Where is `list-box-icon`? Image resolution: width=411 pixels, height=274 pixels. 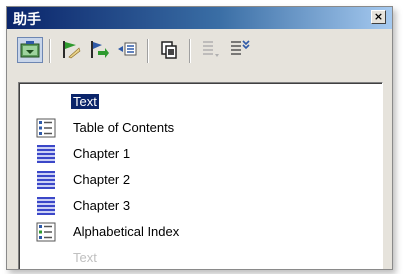 list-box-icon is located at coordinates (240, 47).